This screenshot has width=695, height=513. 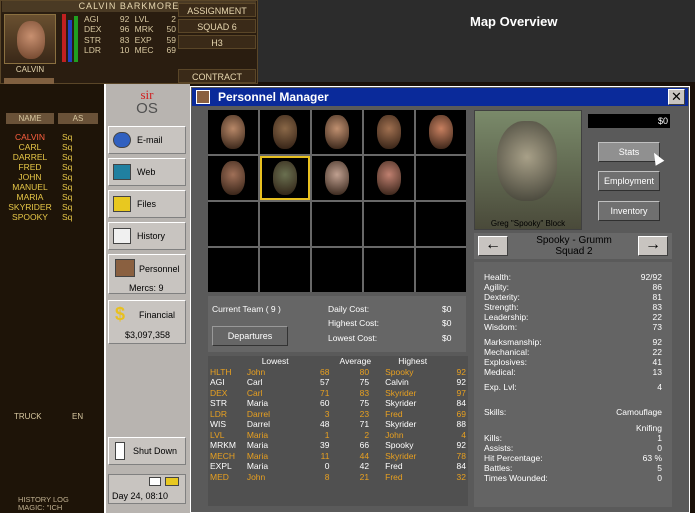 I want to click on team-member-name: MARIA, so click(x=30, y=197).